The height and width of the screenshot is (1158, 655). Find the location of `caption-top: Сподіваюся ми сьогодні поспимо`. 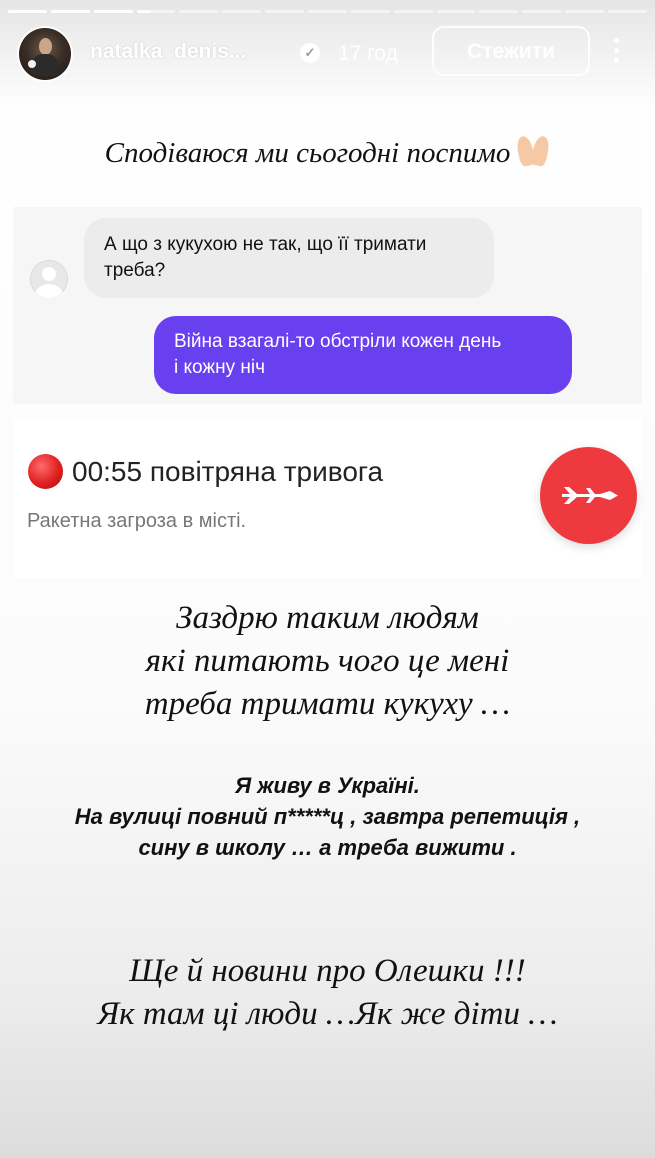

caption-top: Сподіваюся ми сьогодні поспимо is located at coordinates (327, 152).